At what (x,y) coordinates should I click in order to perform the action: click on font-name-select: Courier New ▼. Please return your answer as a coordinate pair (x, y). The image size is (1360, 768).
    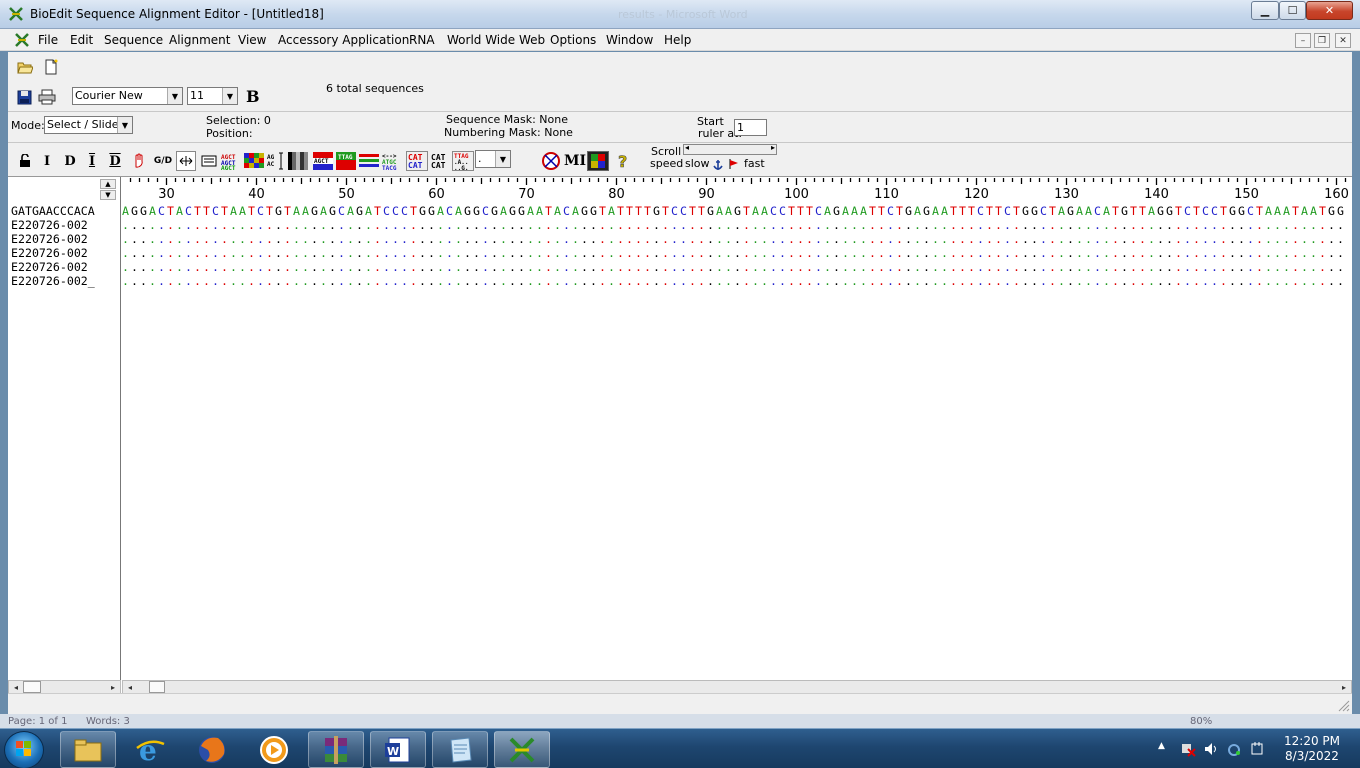
    Looking at the image, I should click on (127, 96).